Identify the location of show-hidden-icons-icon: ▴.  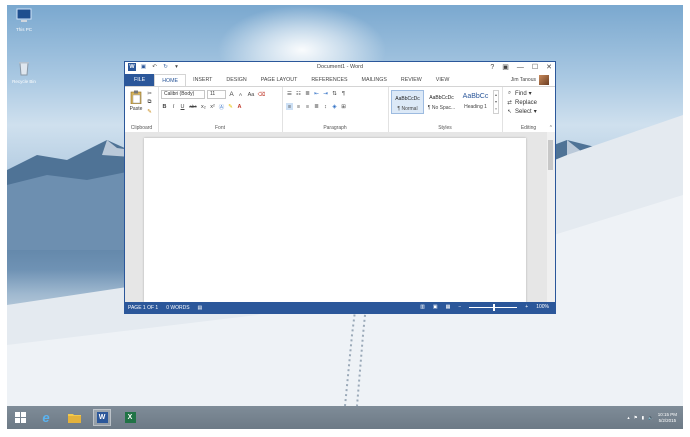
(628, 418).